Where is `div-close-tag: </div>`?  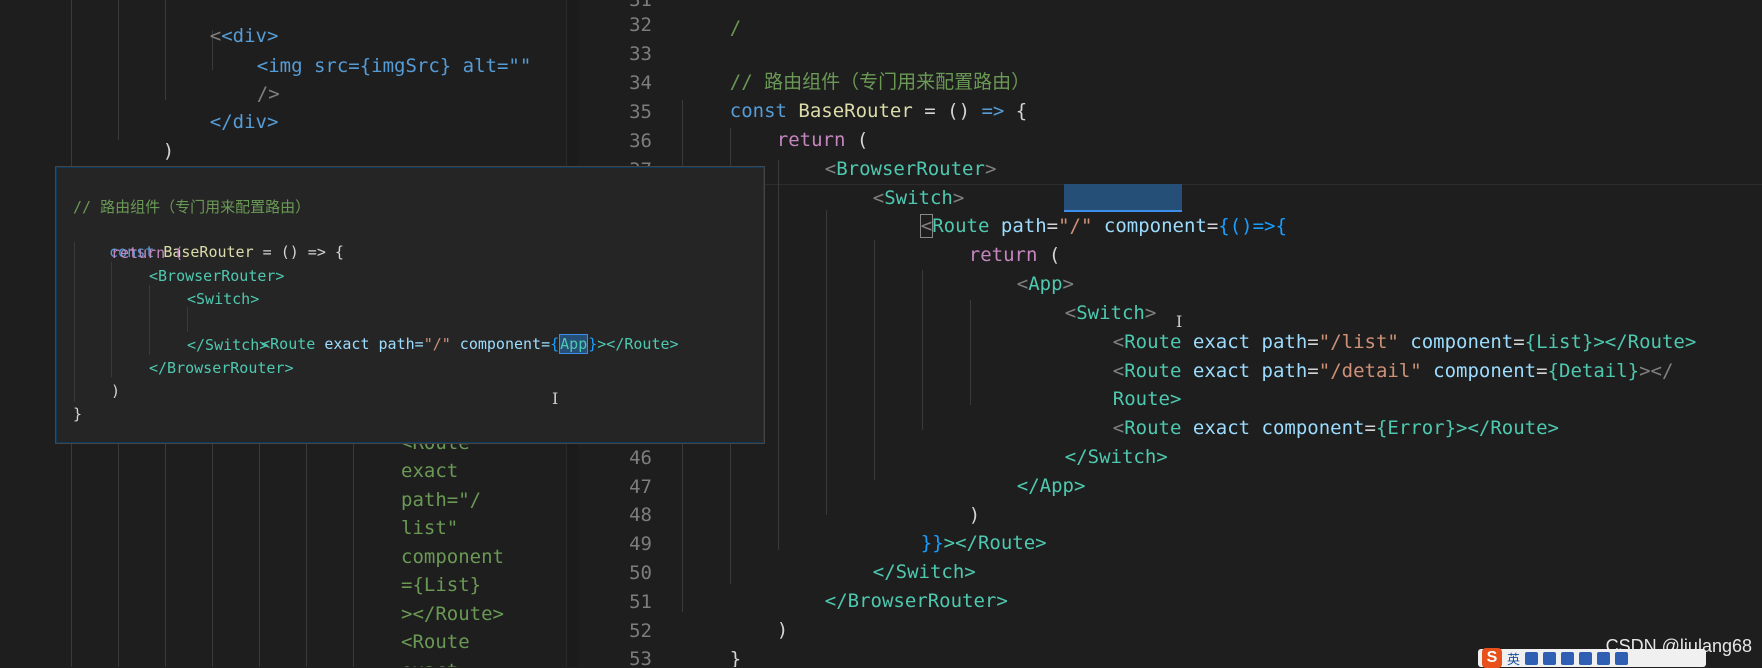 div-close-tag: </div> is located at coordinates (244, 122).